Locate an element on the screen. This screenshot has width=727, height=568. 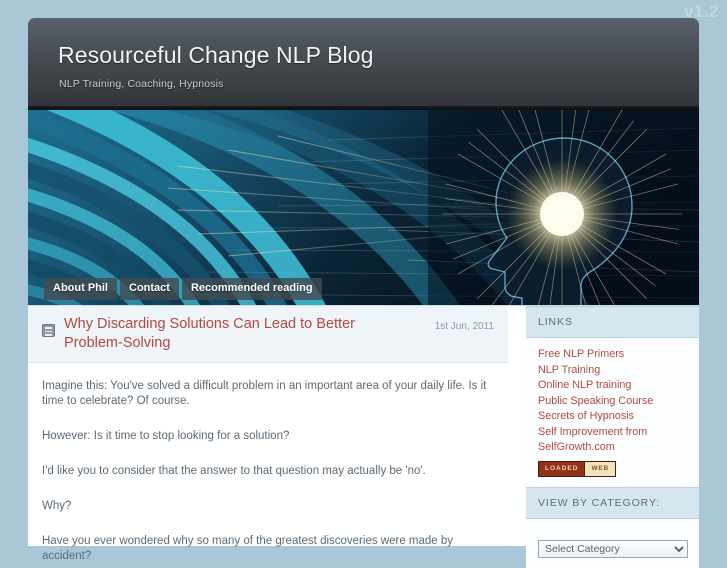
version-watermark: v1.2 is located at coordinates (701, 11).